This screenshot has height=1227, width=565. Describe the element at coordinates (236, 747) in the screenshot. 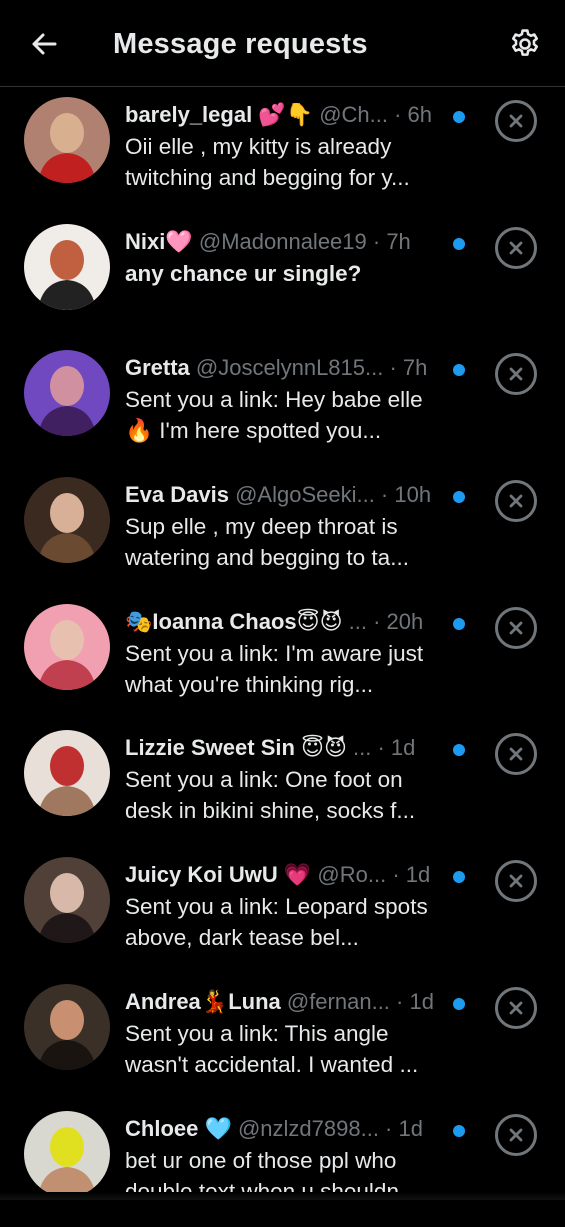

I see `display-name: Lizzie Sweet Sin 😇😈` at that location.